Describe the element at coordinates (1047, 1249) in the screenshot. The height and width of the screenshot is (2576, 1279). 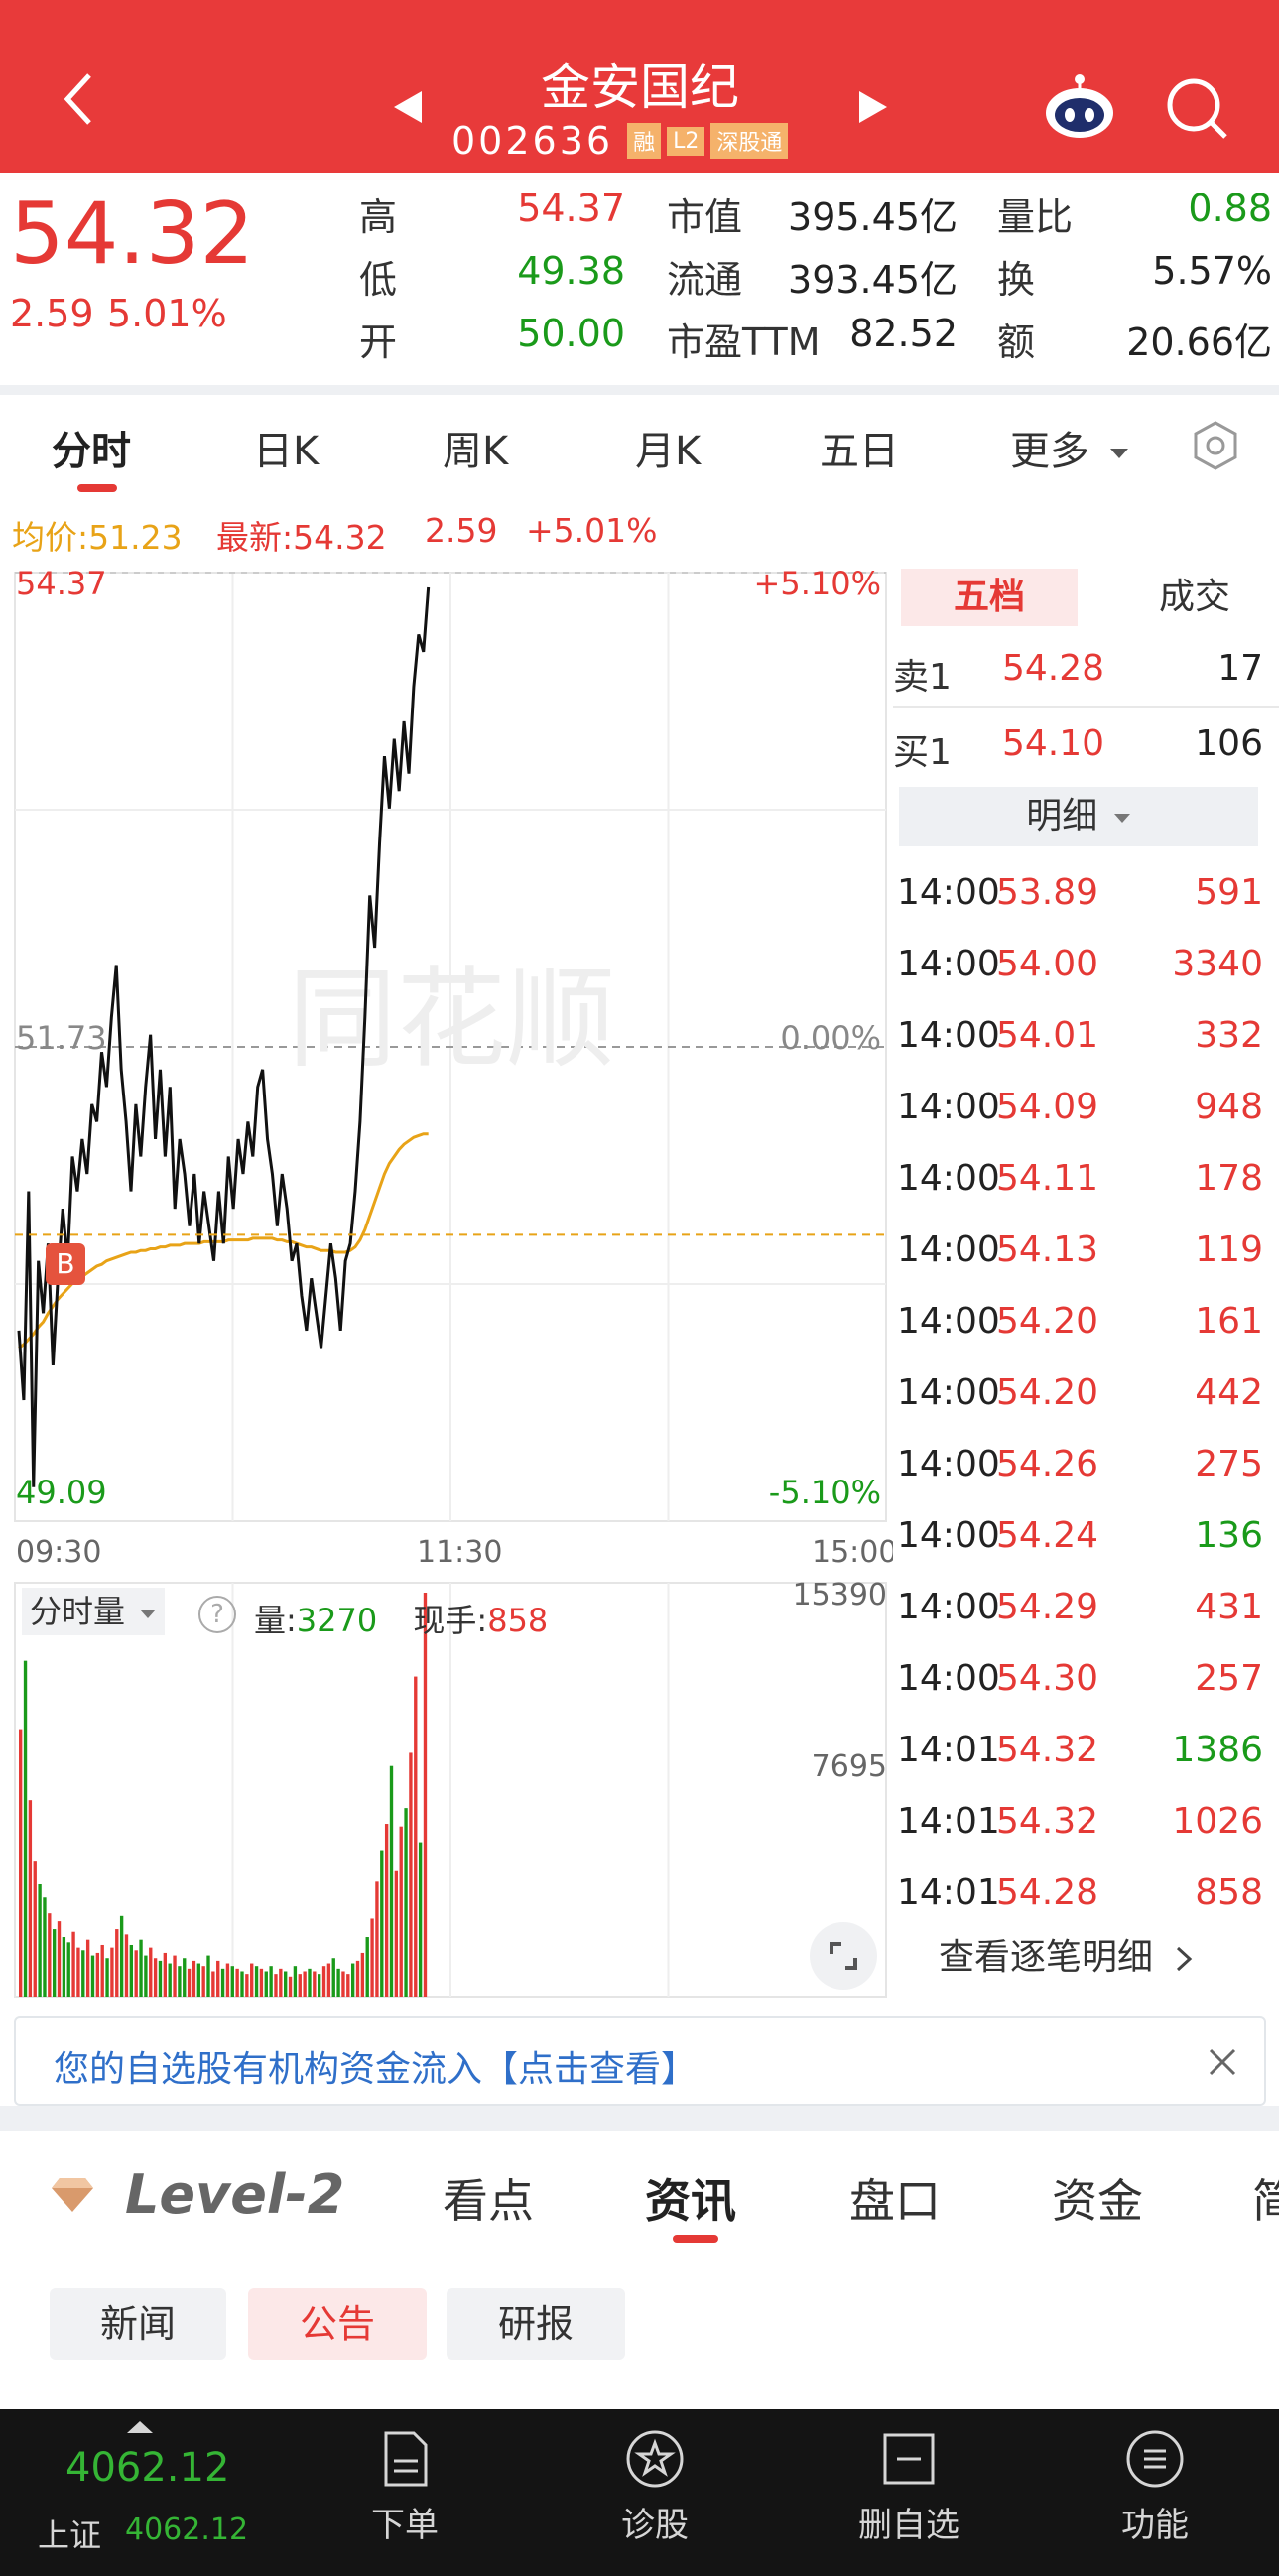
I see `trade-price: 54.13` at that location.